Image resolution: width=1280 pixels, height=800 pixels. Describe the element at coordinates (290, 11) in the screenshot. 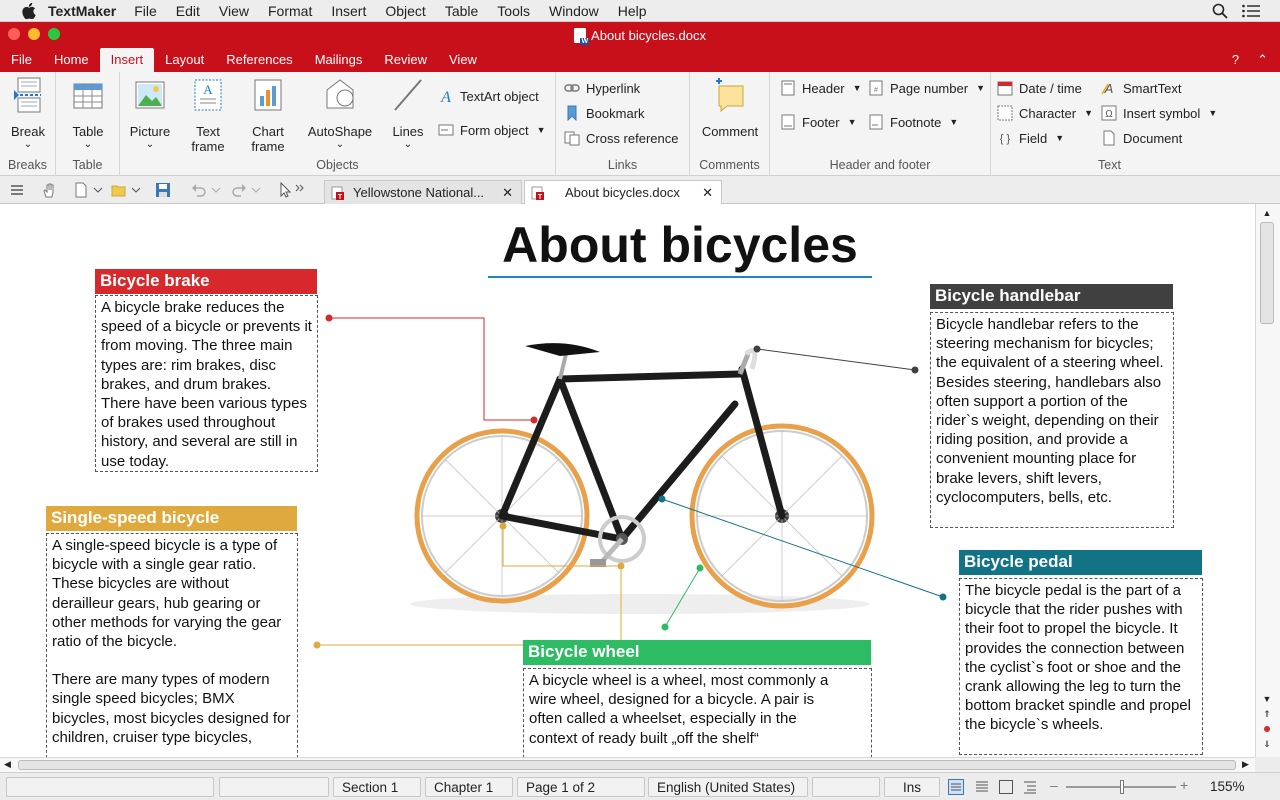

I see `menu-format: Format` at that location.